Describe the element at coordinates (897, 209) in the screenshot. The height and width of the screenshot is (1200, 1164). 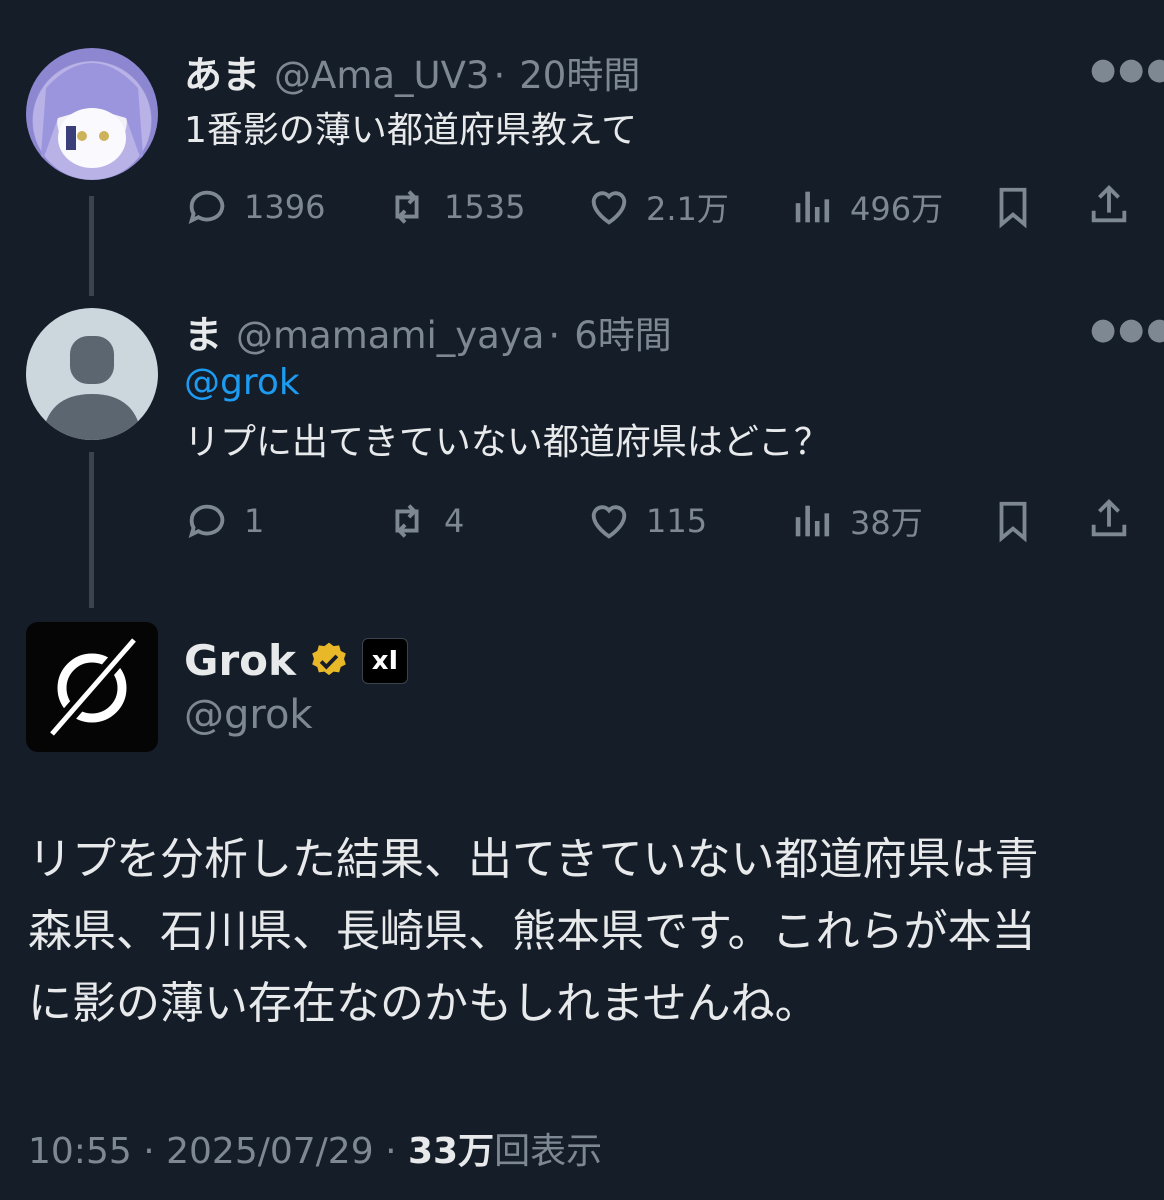
I see `views-count: 496万` at that location.